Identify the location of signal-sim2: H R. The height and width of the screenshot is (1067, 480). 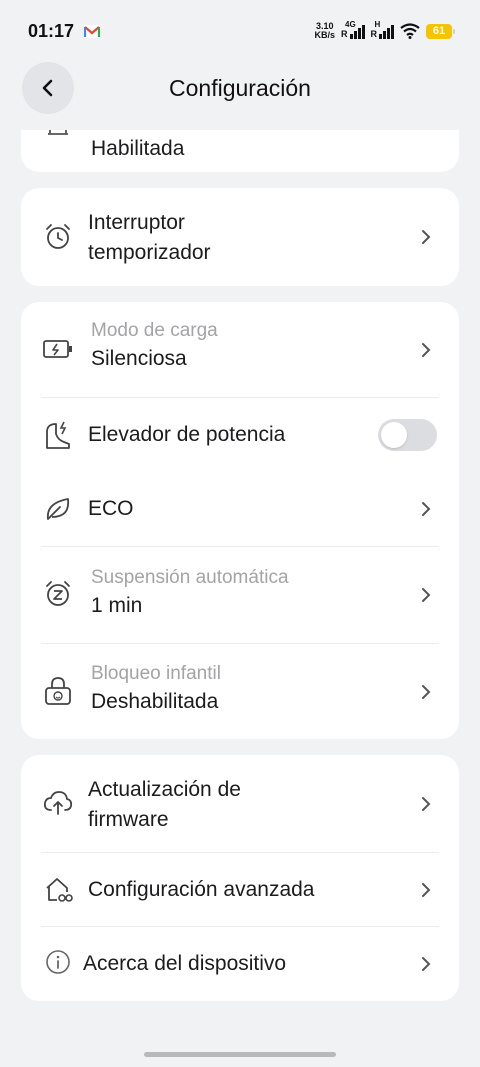
(382, 29).